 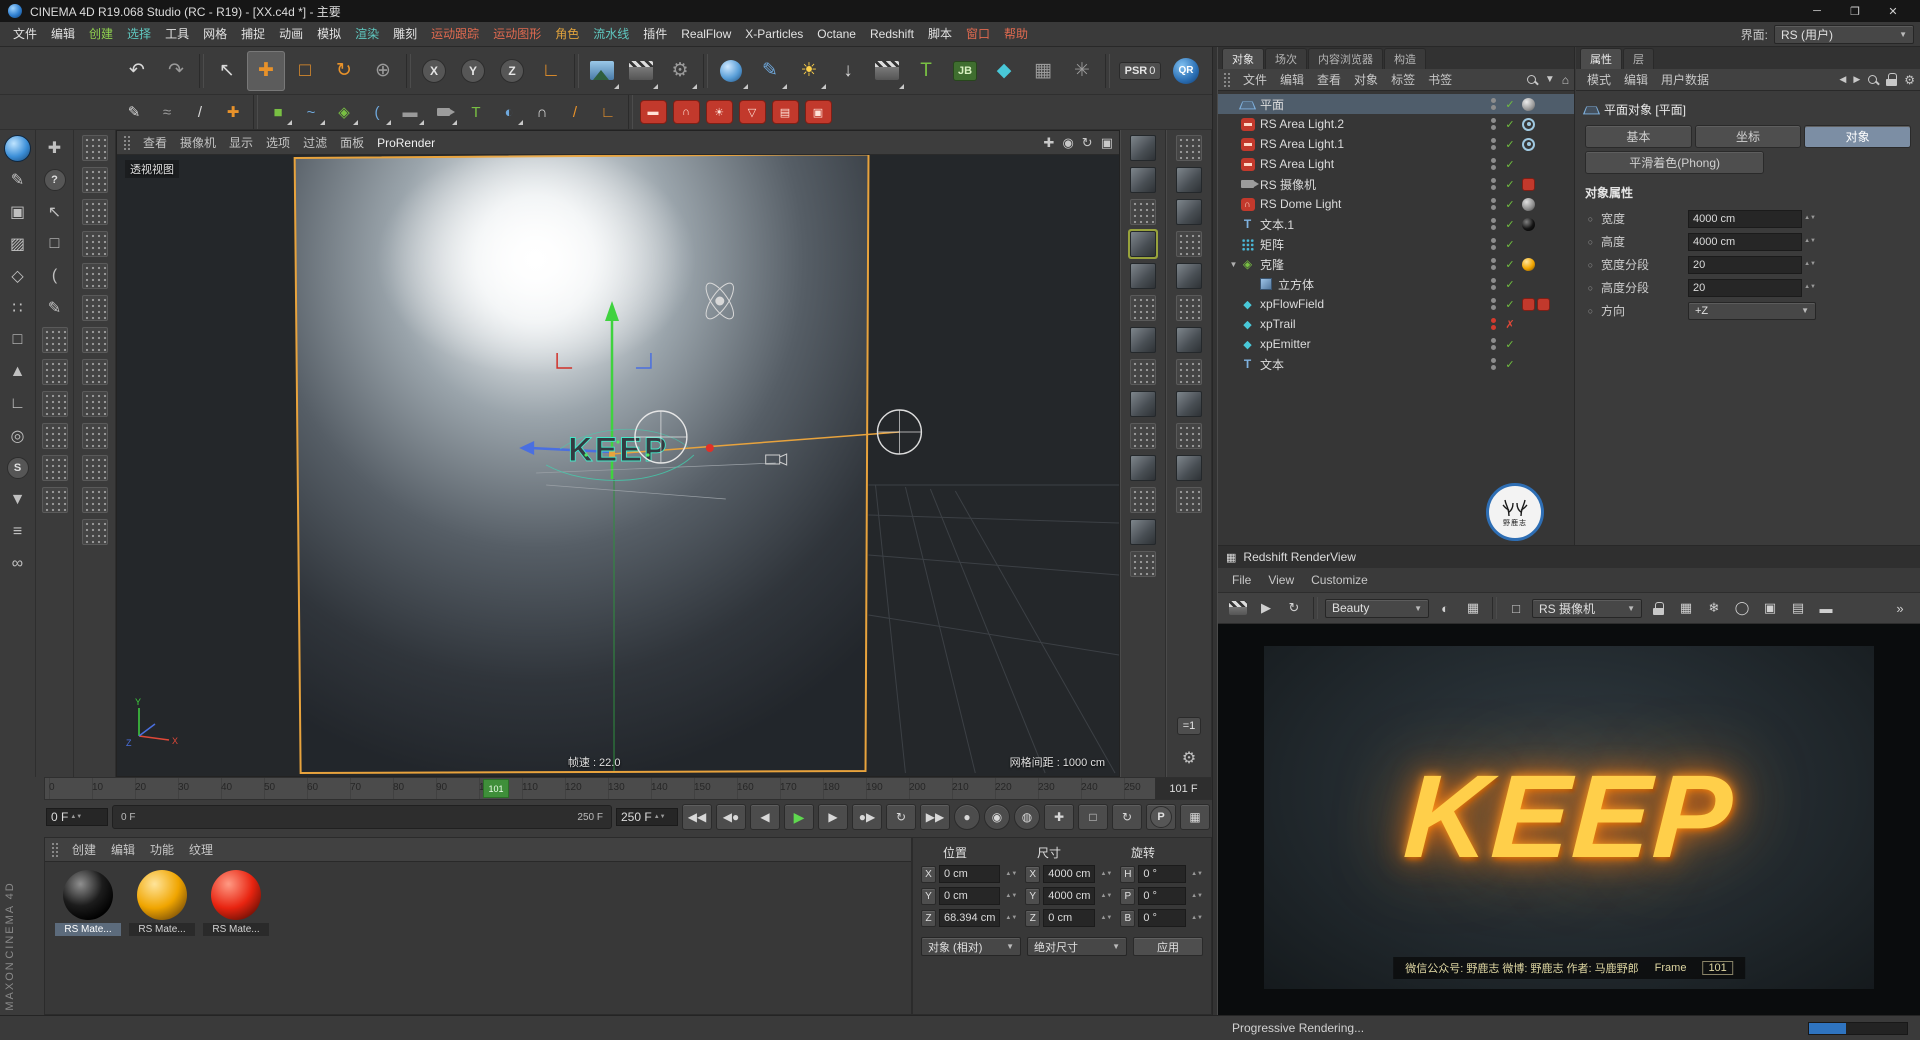 I want to click on goto-end-button: ▶▶, so click(x=935, y=817).